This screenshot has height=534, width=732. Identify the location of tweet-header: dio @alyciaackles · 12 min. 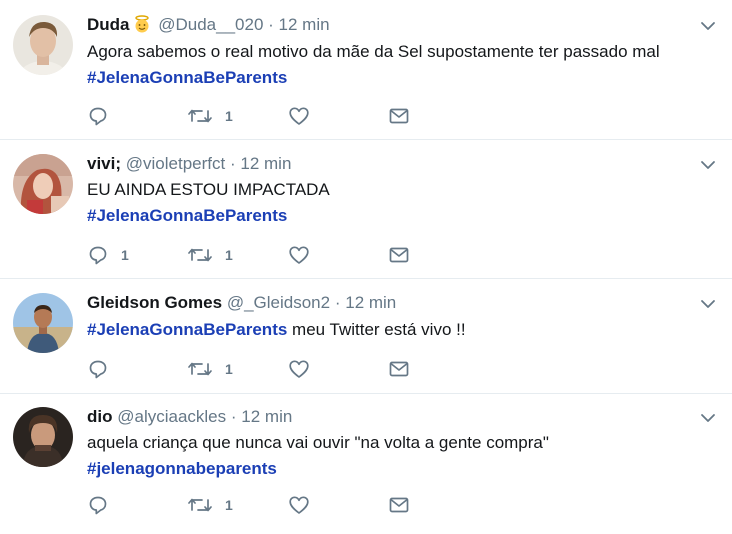
(189, 417).